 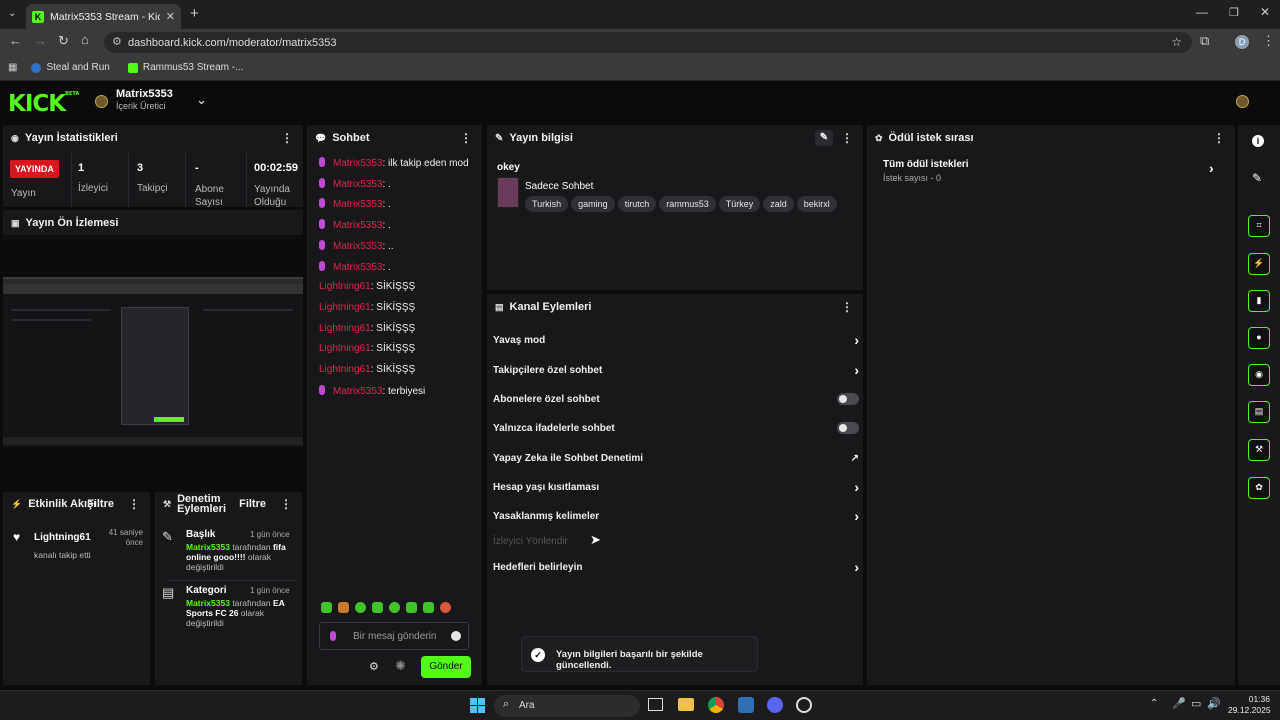 What do you see at coordinates (201, 100) in the screenshot?
I see `channel-switch-chevron-icon: ⌄` at bounding box center [201, 100].